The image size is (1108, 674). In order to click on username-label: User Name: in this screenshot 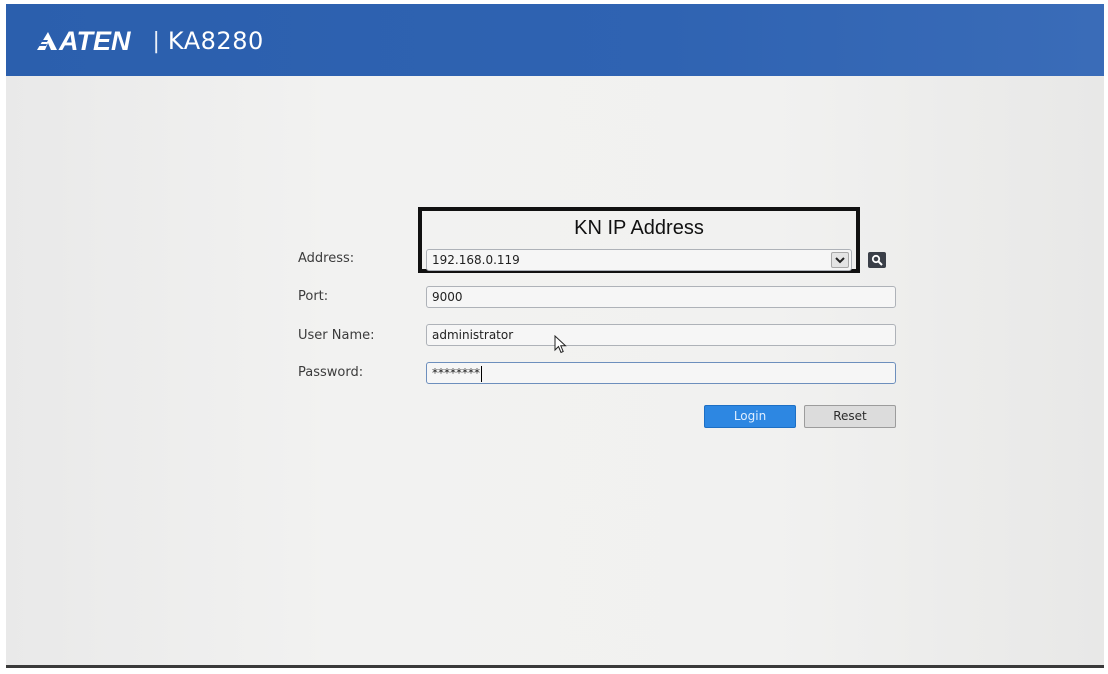, I will do `click(336, 335)`.